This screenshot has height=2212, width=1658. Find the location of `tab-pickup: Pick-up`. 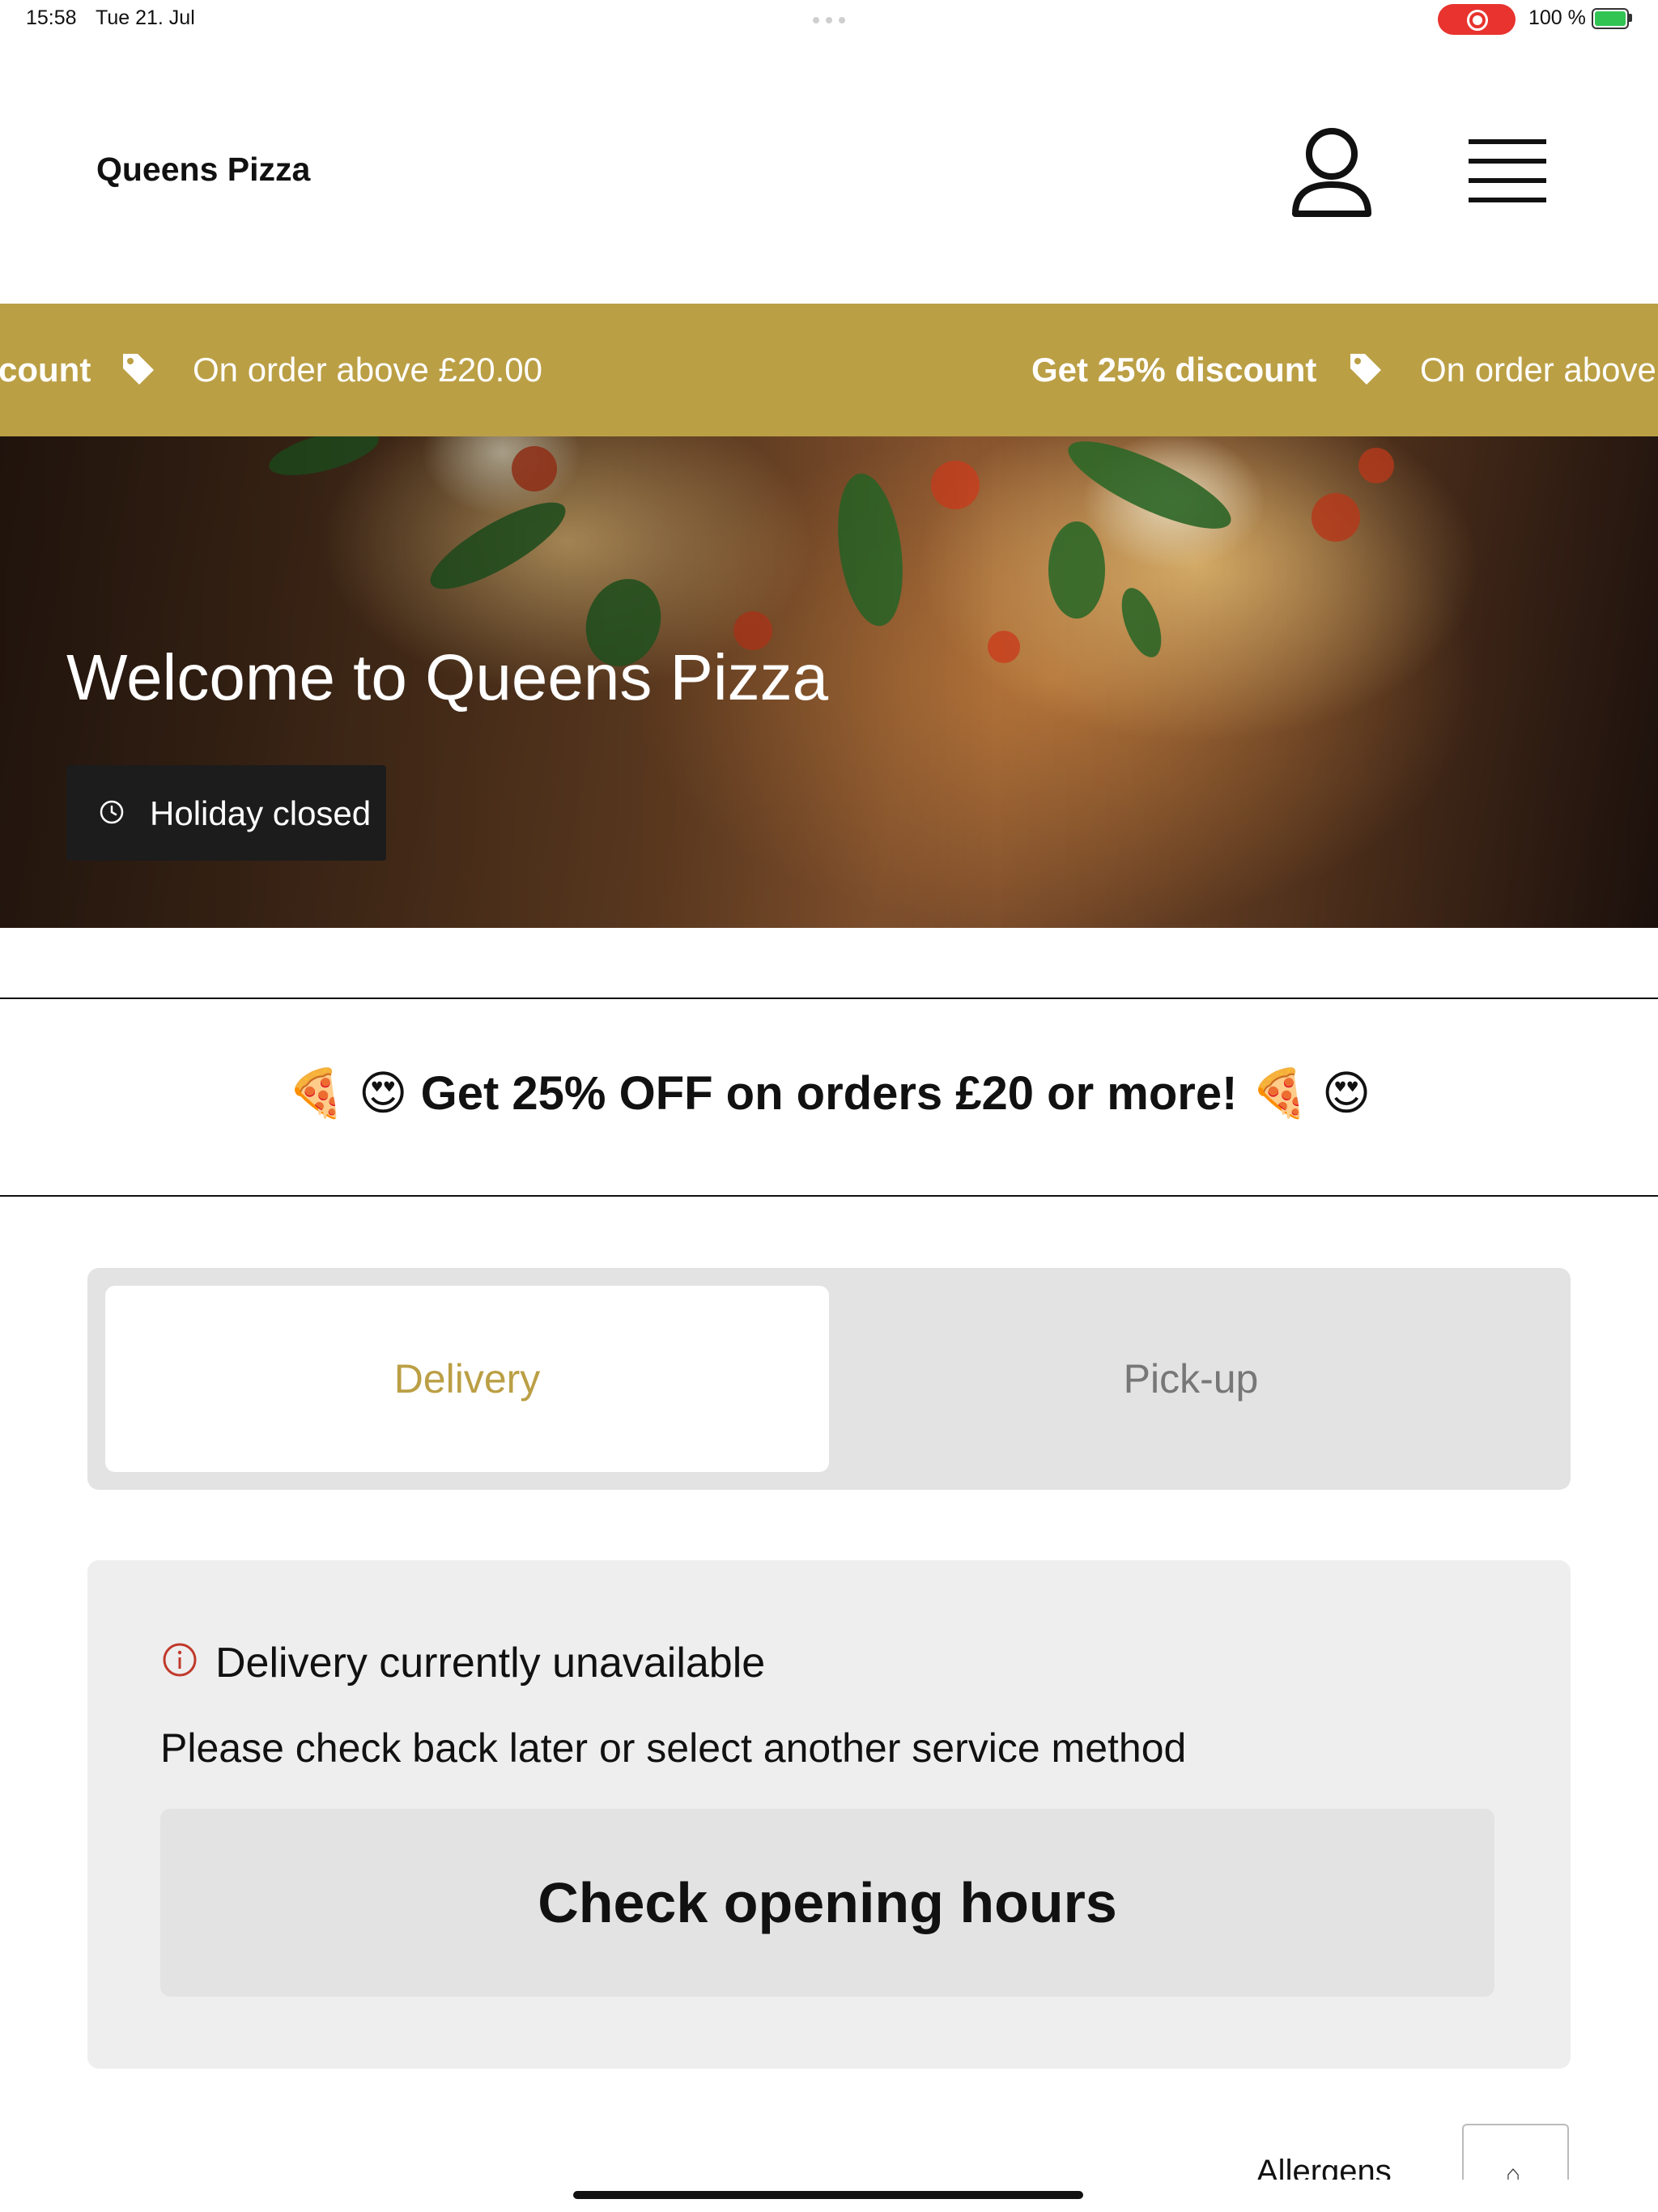

tab-pickup: Pick-up is located at coordinates (1191, 1379).